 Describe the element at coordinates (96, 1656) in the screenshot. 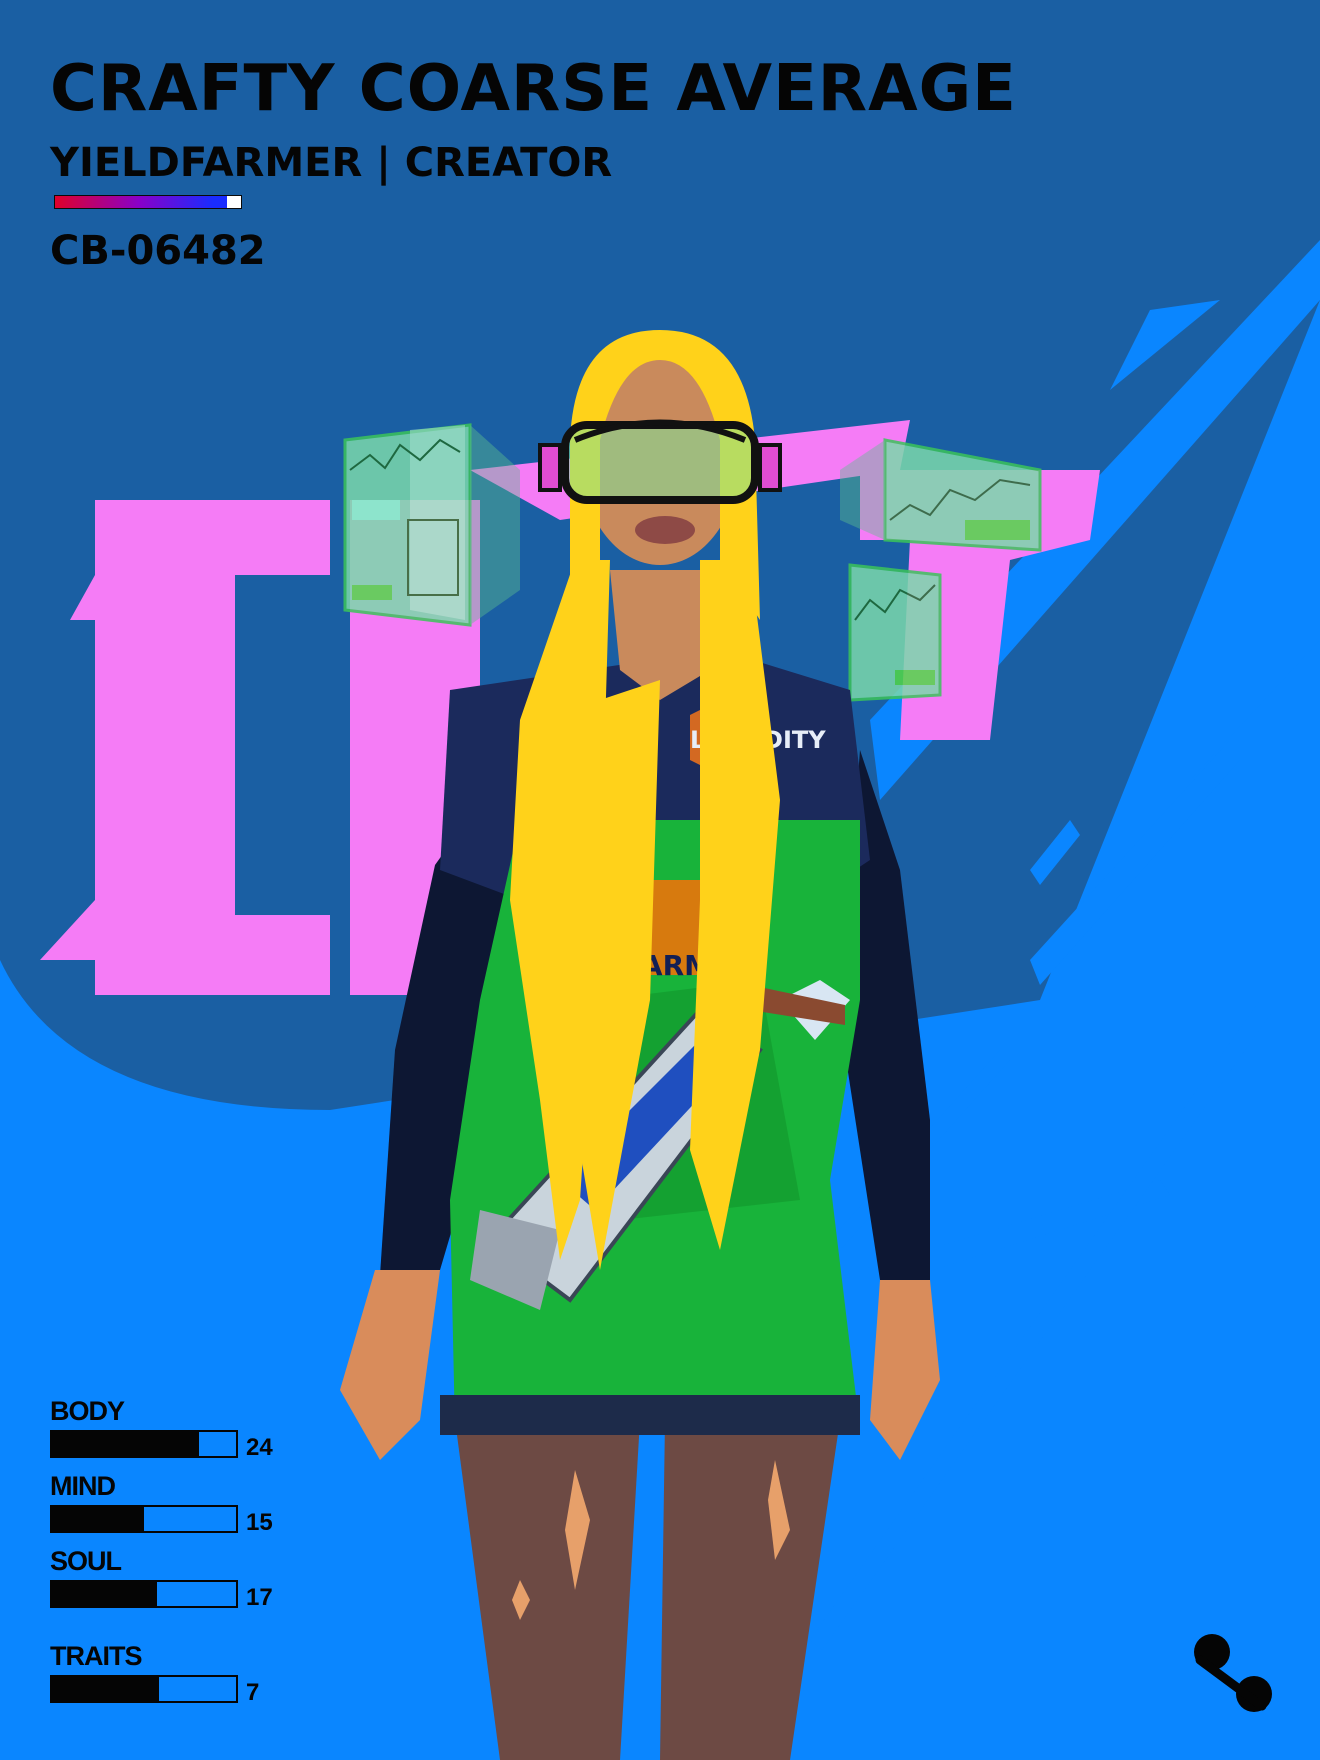

I see `stat-label: TRAITS` at that location.